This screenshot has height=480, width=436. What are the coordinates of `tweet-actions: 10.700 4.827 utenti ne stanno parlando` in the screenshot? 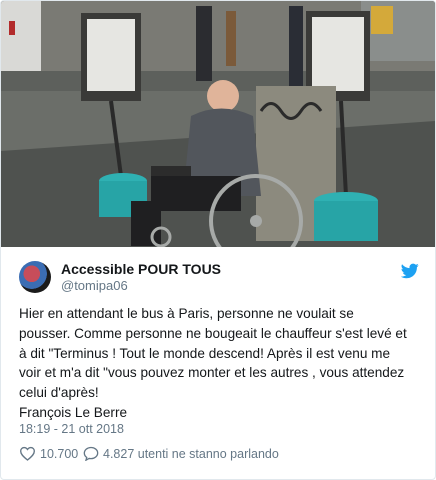 It's located at (219, 456).